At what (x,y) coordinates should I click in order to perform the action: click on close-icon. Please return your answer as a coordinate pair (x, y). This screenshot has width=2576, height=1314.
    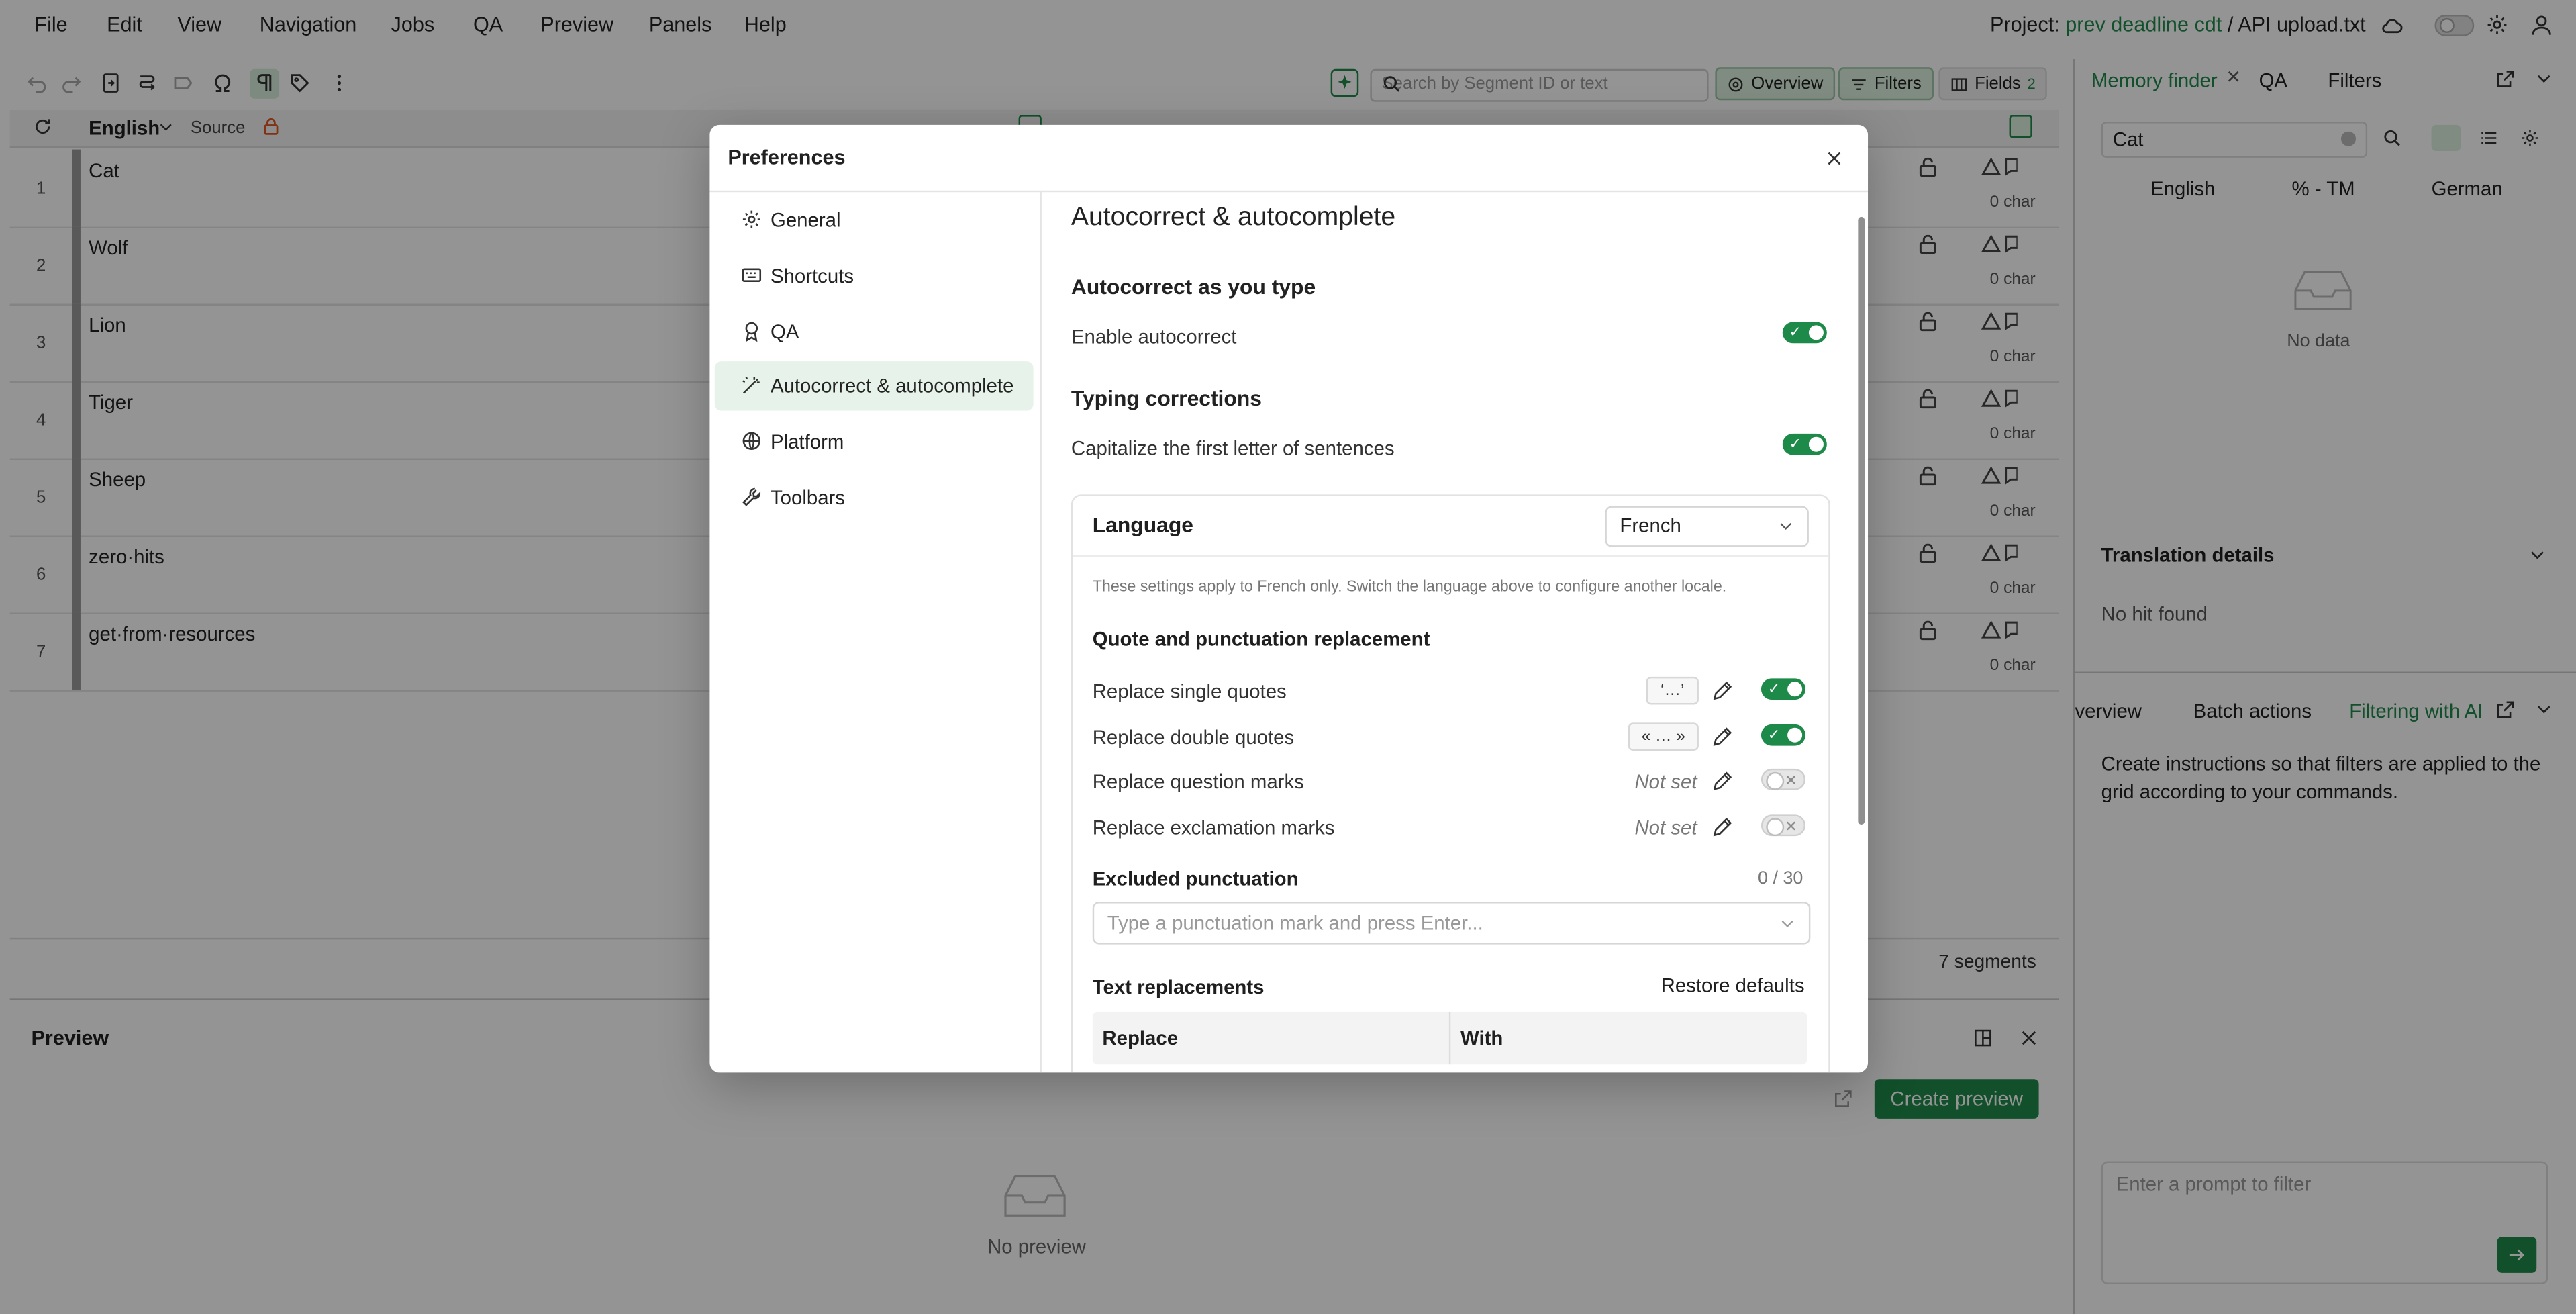
    Looking at the image, I should click on (1834, 159).